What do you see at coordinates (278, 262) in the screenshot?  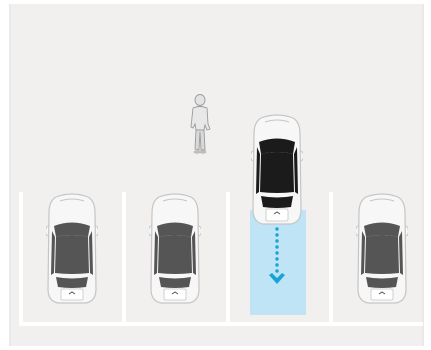 I see `target-bay-highlight` at bounding box center [278, 262].